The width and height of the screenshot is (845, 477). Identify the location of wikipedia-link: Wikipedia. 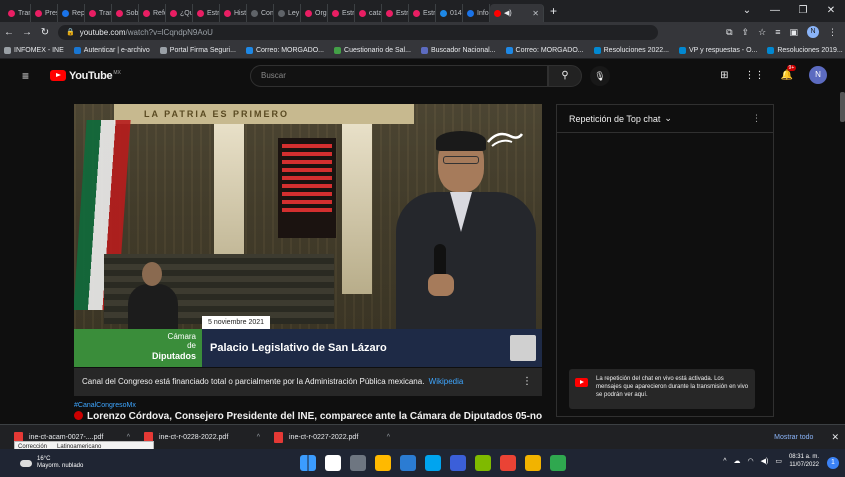
(446, 381).